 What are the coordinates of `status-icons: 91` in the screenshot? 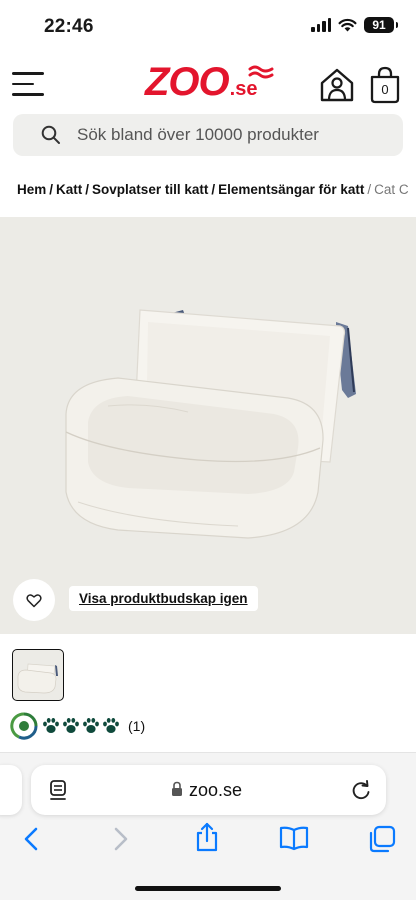 It's located at (354, 25).